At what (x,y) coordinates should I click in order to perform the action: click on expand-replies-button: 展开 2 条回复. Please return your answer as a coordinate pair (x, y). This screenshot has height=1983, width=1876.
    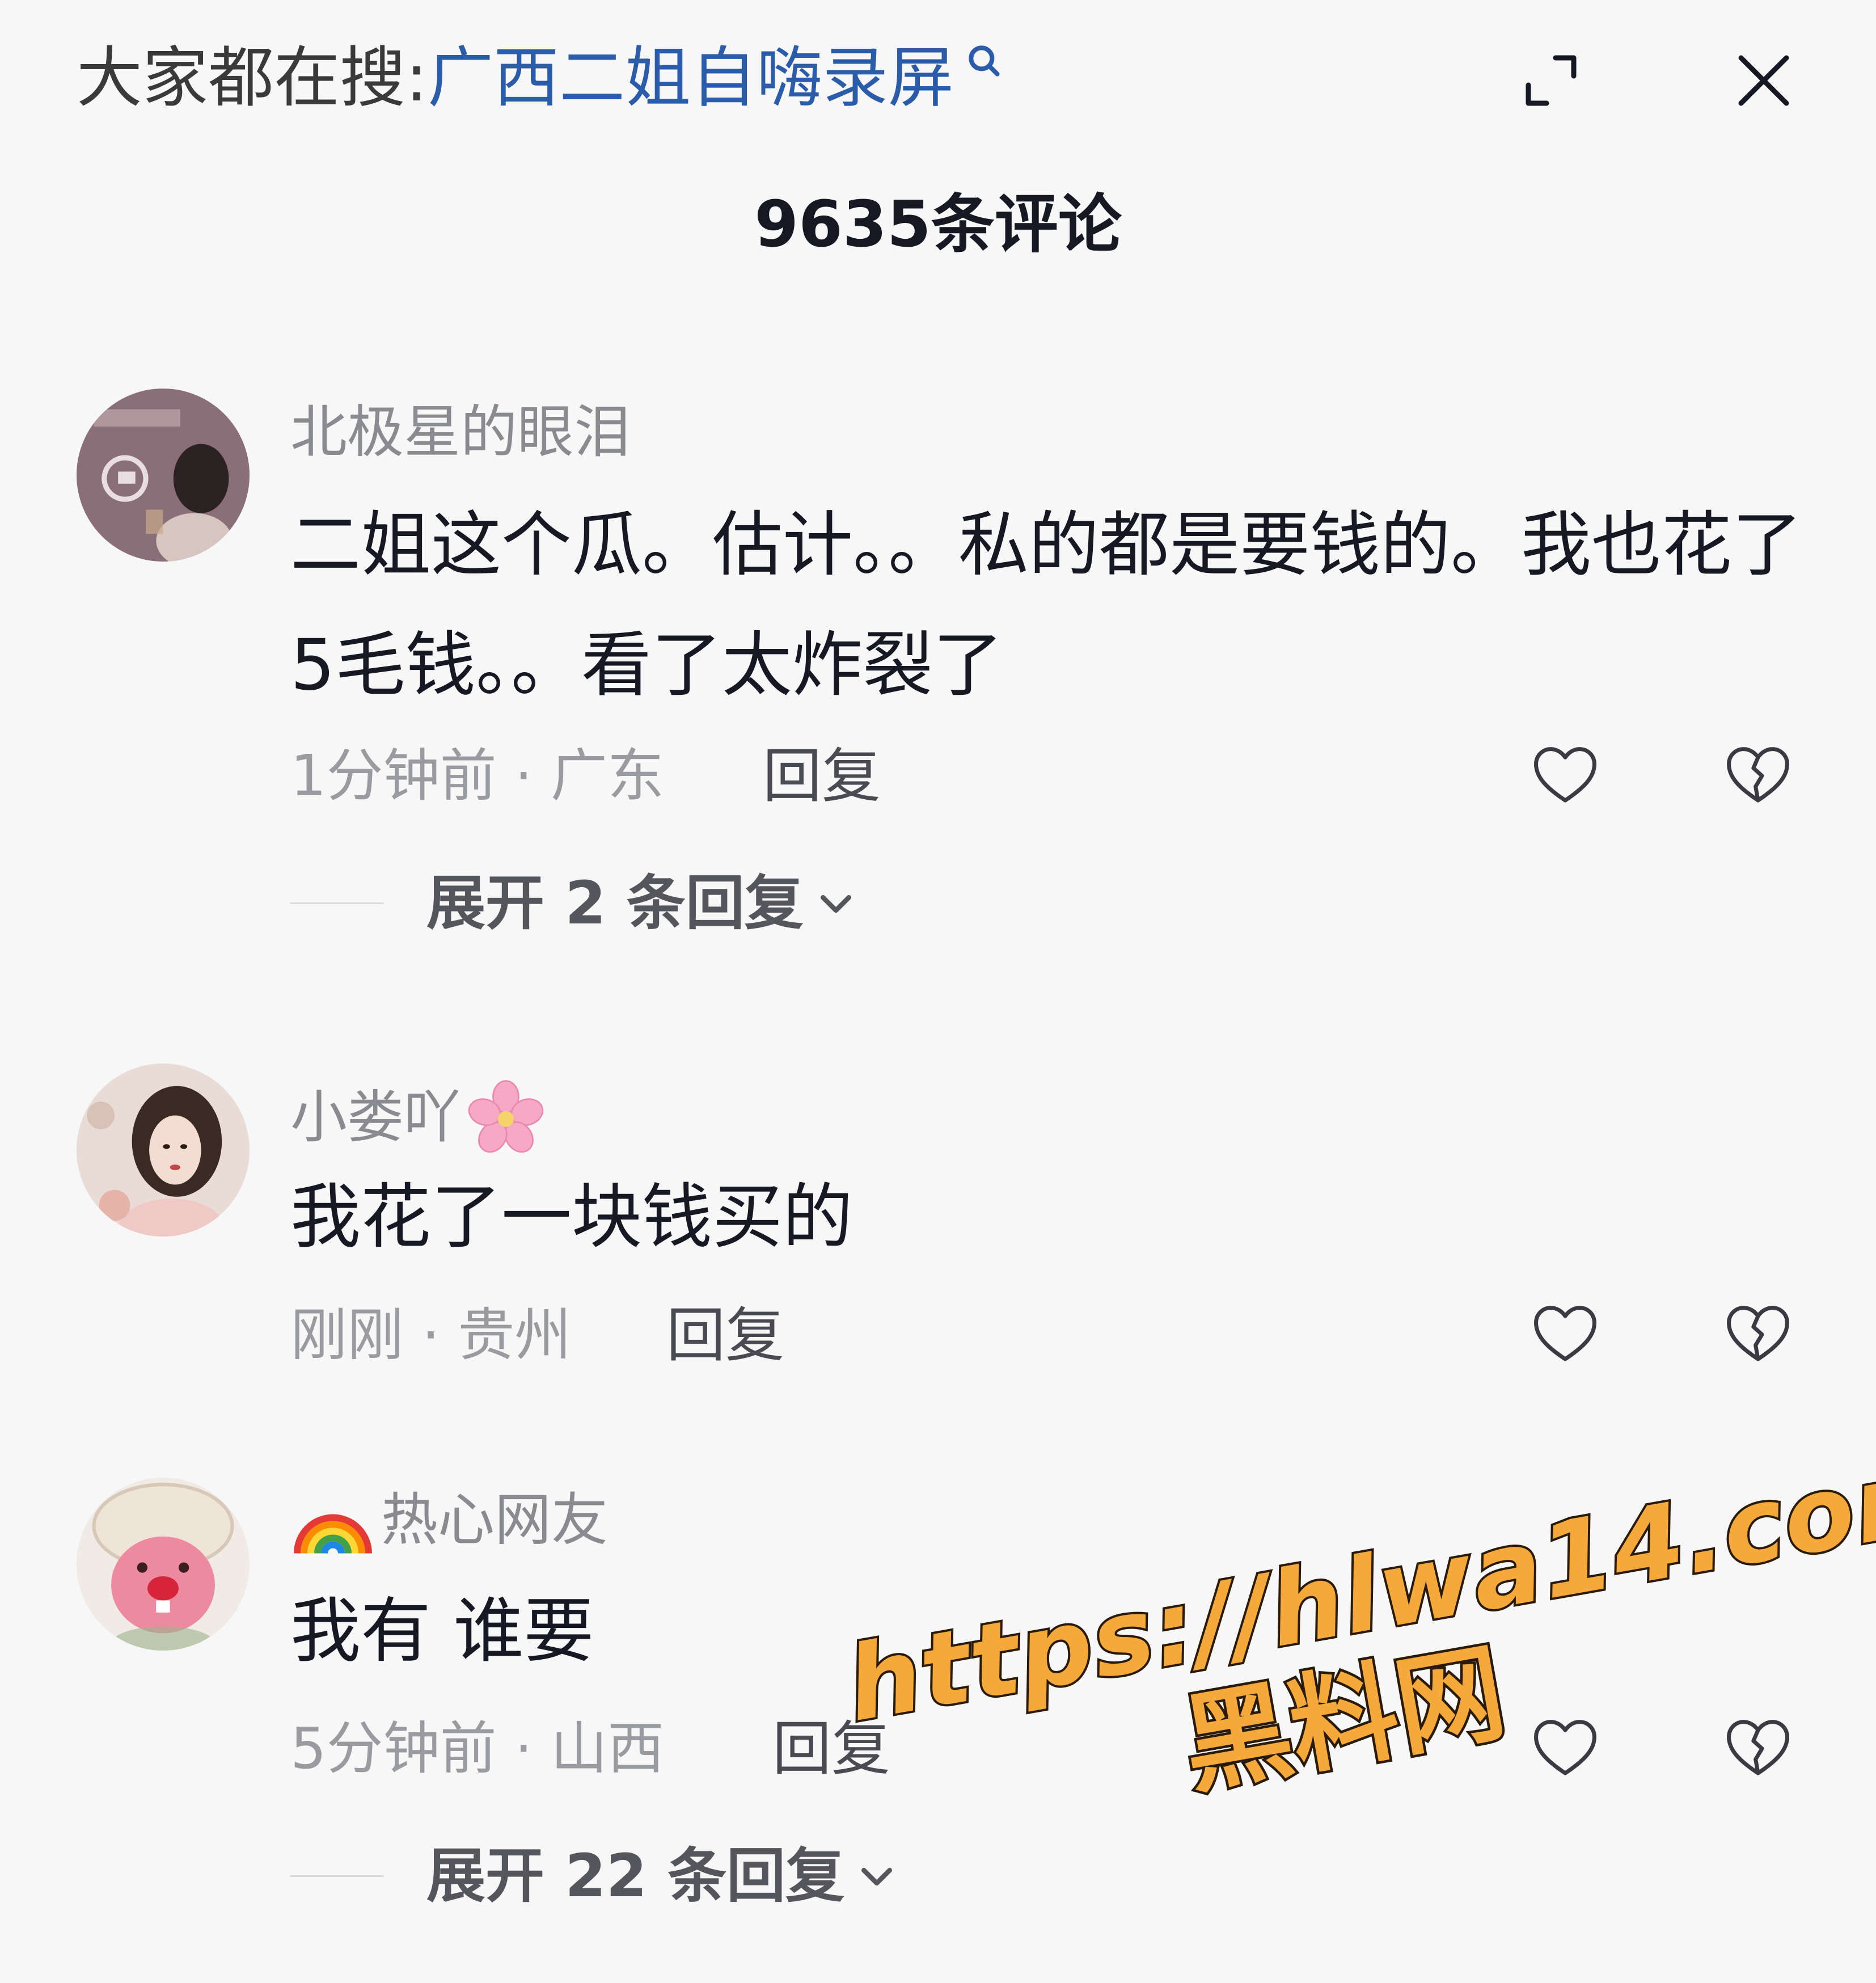
    Looking at the image, I should click on (574, 904).